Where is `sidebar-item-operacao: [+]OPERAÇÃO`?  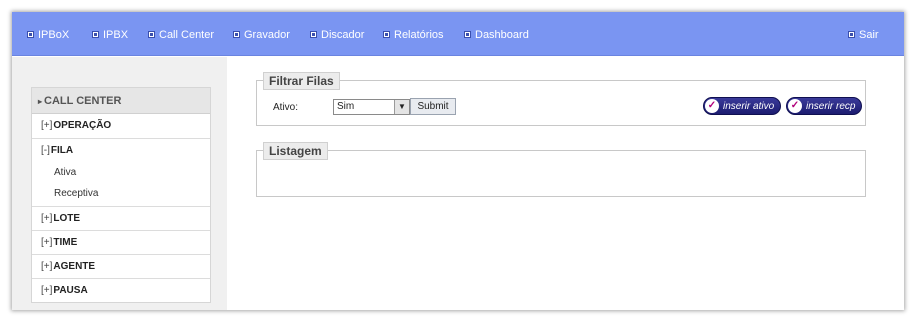
sidebar-item-operacao: [+]OPERAÇÃO is located at coordinates (121, 126).